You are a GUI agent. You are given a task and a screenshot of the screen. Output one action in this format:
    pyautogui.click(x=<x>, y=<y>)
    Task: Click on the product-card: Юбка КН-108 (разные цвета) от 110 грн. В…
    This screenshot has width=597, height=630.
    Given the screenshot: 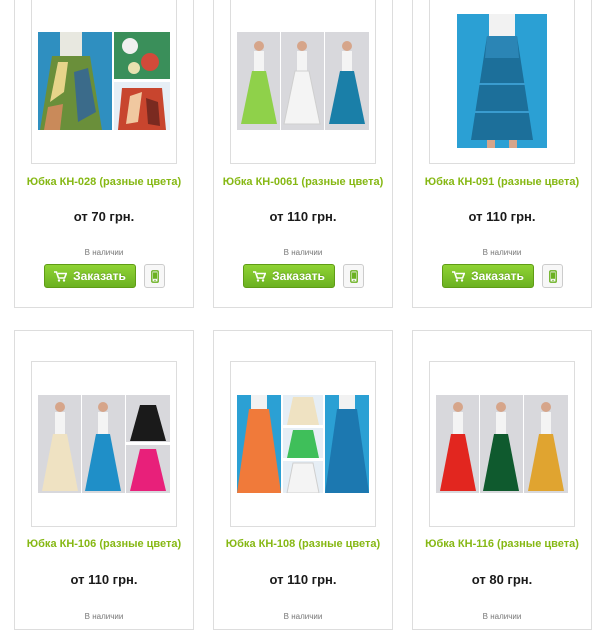 What is the action you would take?
    pyautogui.click(x=303, y=480)
    